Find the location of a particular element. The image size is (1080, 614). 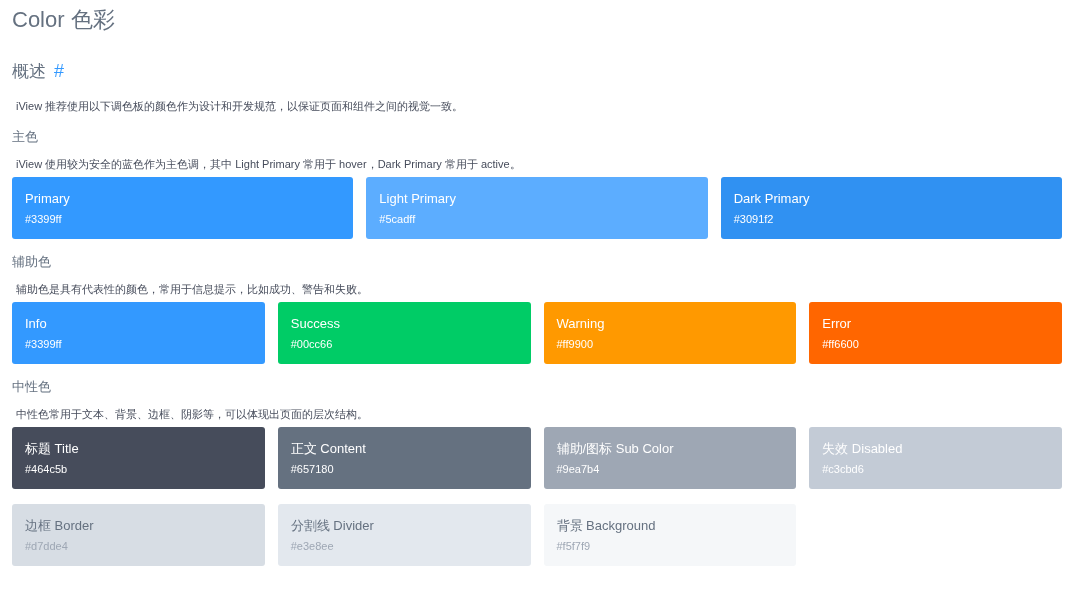

color-name: Primary is located at coordinates (47, 199).